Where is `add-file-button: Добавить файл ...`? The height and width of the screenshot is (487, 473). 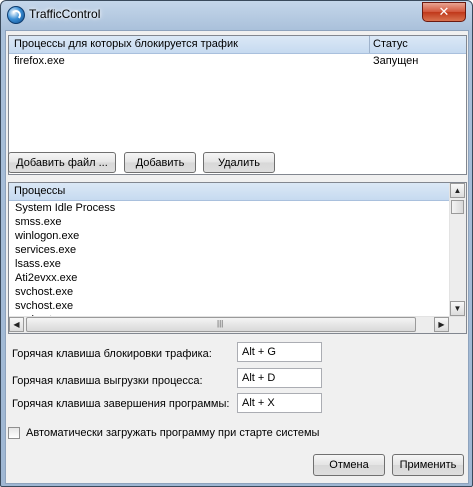
add-file-button: Добавить файл ... is located at coordinates (62, 162).